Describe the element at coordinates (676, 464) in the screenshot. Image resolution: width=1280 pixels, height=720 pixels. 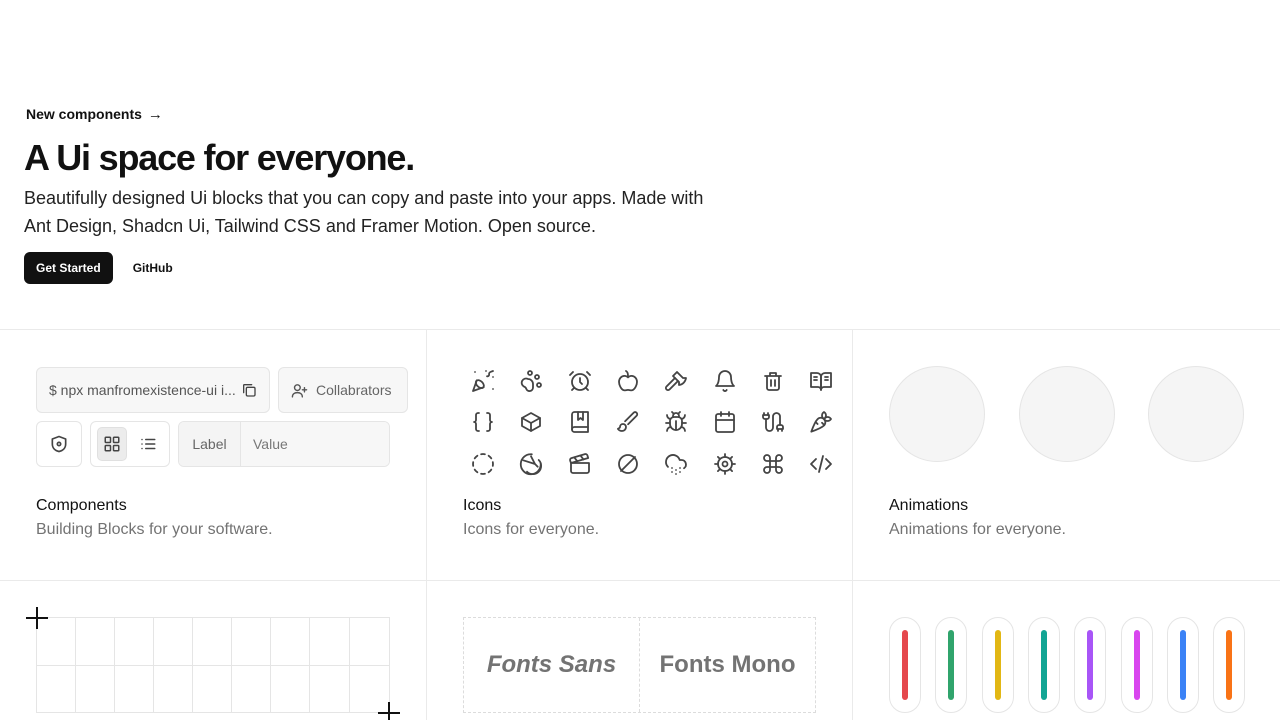
I see `cloud-rain-icon` at that location.